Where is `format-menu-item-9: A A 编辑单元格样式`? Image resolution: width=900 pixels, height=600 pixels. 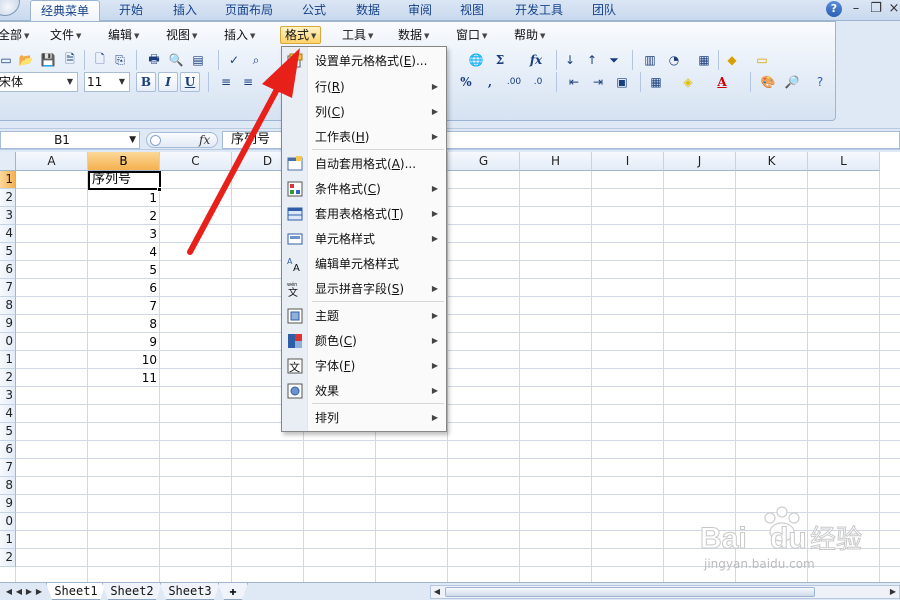 format-menu-item-9: A A 编辑单元格样式 is located at coordinates (364, 264).